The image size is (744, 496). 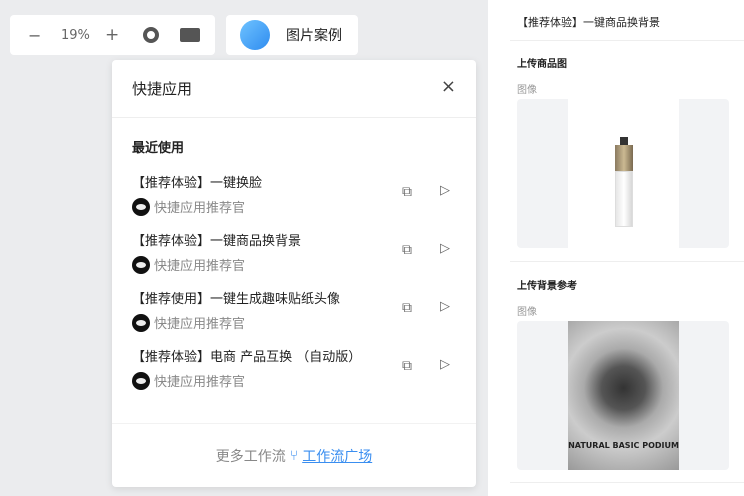 I want to click on popup-title: 快捷应用, so click(x=162, y=89).